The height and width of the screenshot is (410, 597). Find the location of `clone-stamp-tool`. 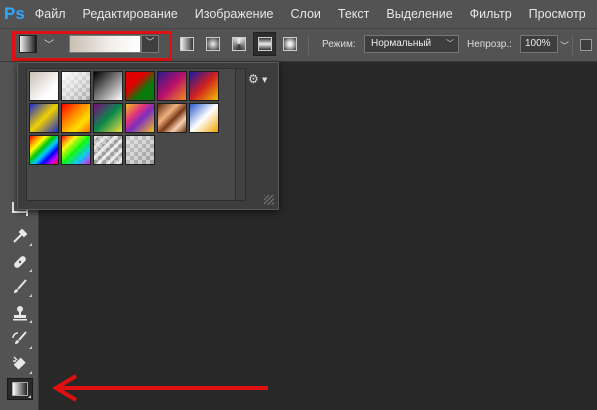

clone-stamp-tool is located at coordinates (20, 313).